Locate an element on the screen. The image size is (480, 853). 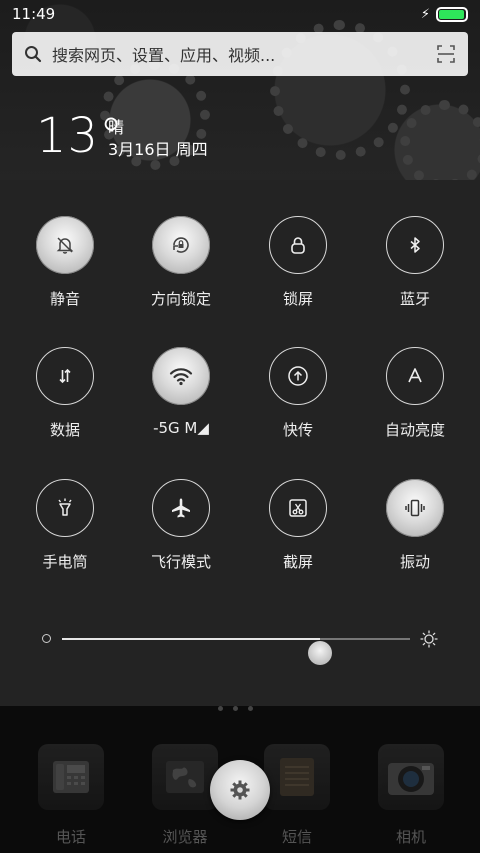
toggle-label: 飞行模式 is located at coordinates (180, 562).